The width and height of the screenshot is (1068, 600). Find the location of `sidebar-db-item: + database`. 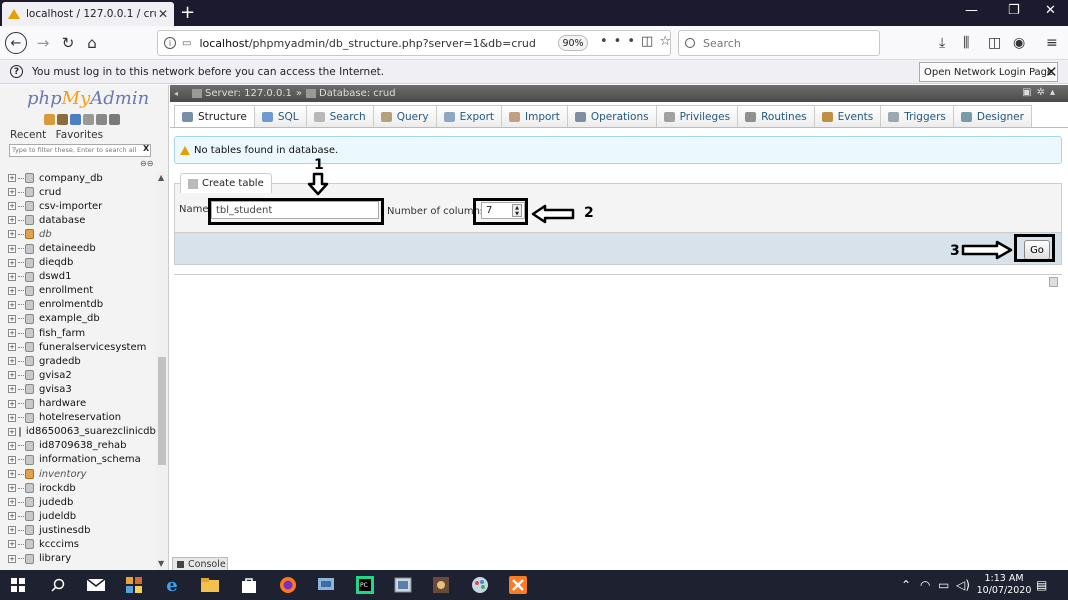

sidebar-db-item: + database is located at coordinates (77, 220).